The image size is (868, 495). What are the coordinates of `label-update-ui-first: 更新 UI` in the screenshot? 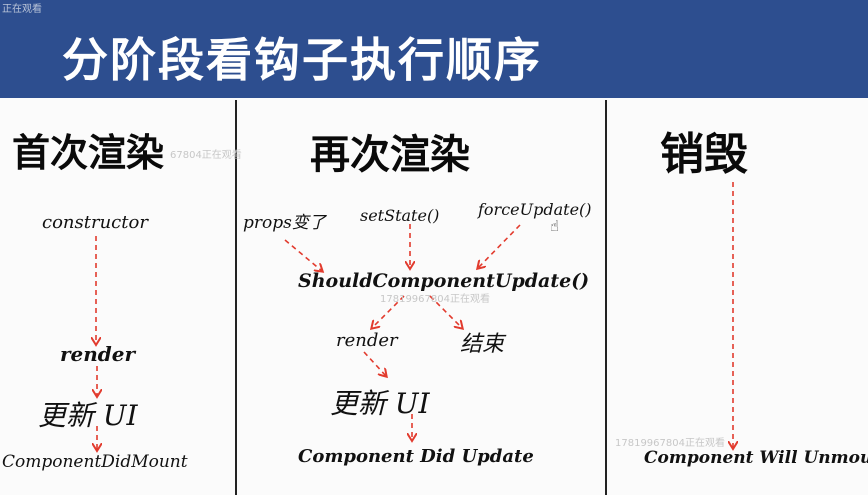 It's located at (88, 415).